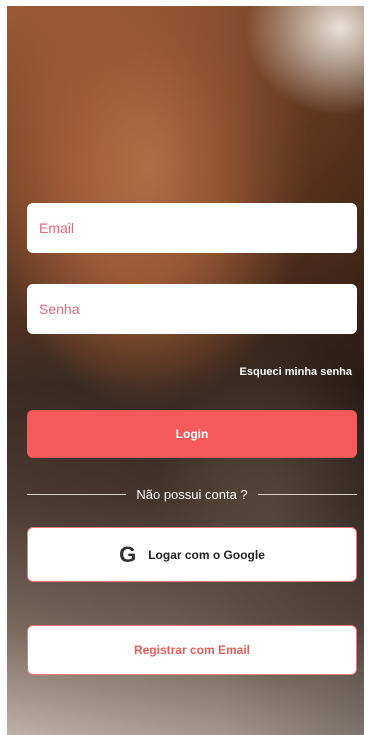  I want to click on login-button: Login, so click(192, 434).